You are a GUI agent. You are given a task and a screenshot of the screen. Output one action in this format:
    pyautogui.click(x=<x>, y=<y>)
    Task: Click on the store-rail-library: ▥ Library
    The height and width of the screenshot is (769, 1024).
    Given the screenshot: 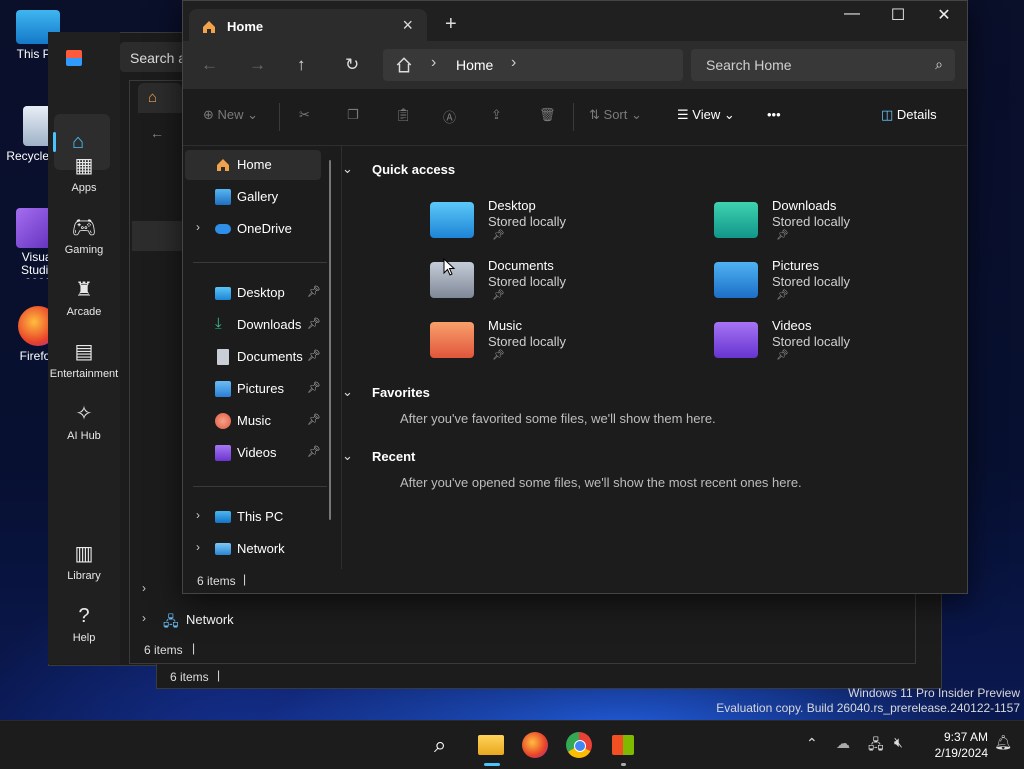 What is the action you would take?
    pyautogui.click(x=84, y=562)
    